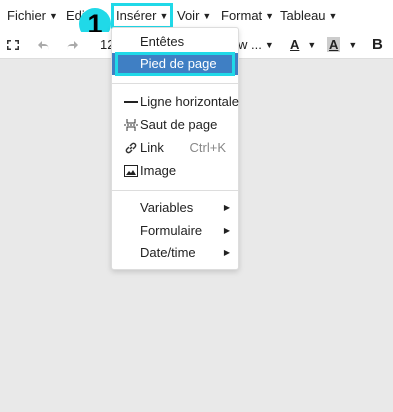 This screenshot has height=412, width=393. What do you see at coordinates (27, 15) in the screenshot?
I see `menu-fichier-label: Fichier` at bounding box center [27, 15].